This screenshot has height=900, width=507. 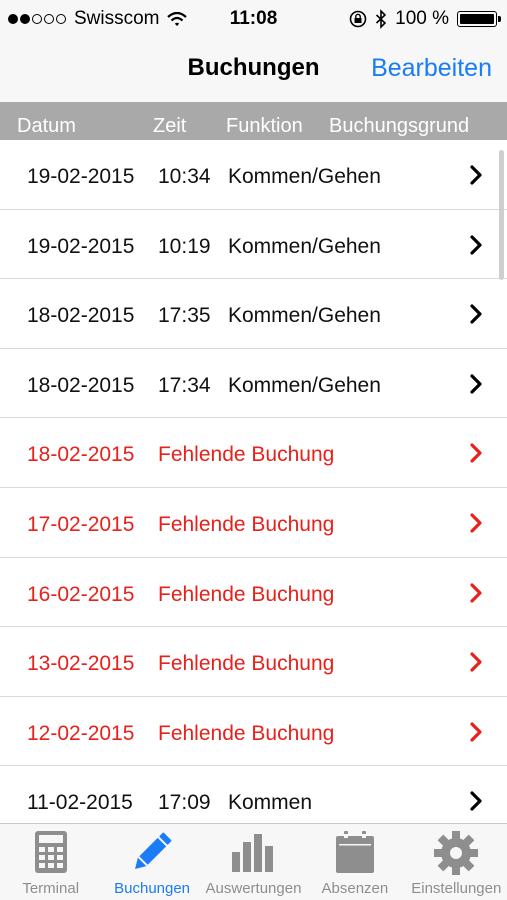 I want to click on list-item: 17-02-2015 Fehlende Buchung, so click(x=253, y=523).